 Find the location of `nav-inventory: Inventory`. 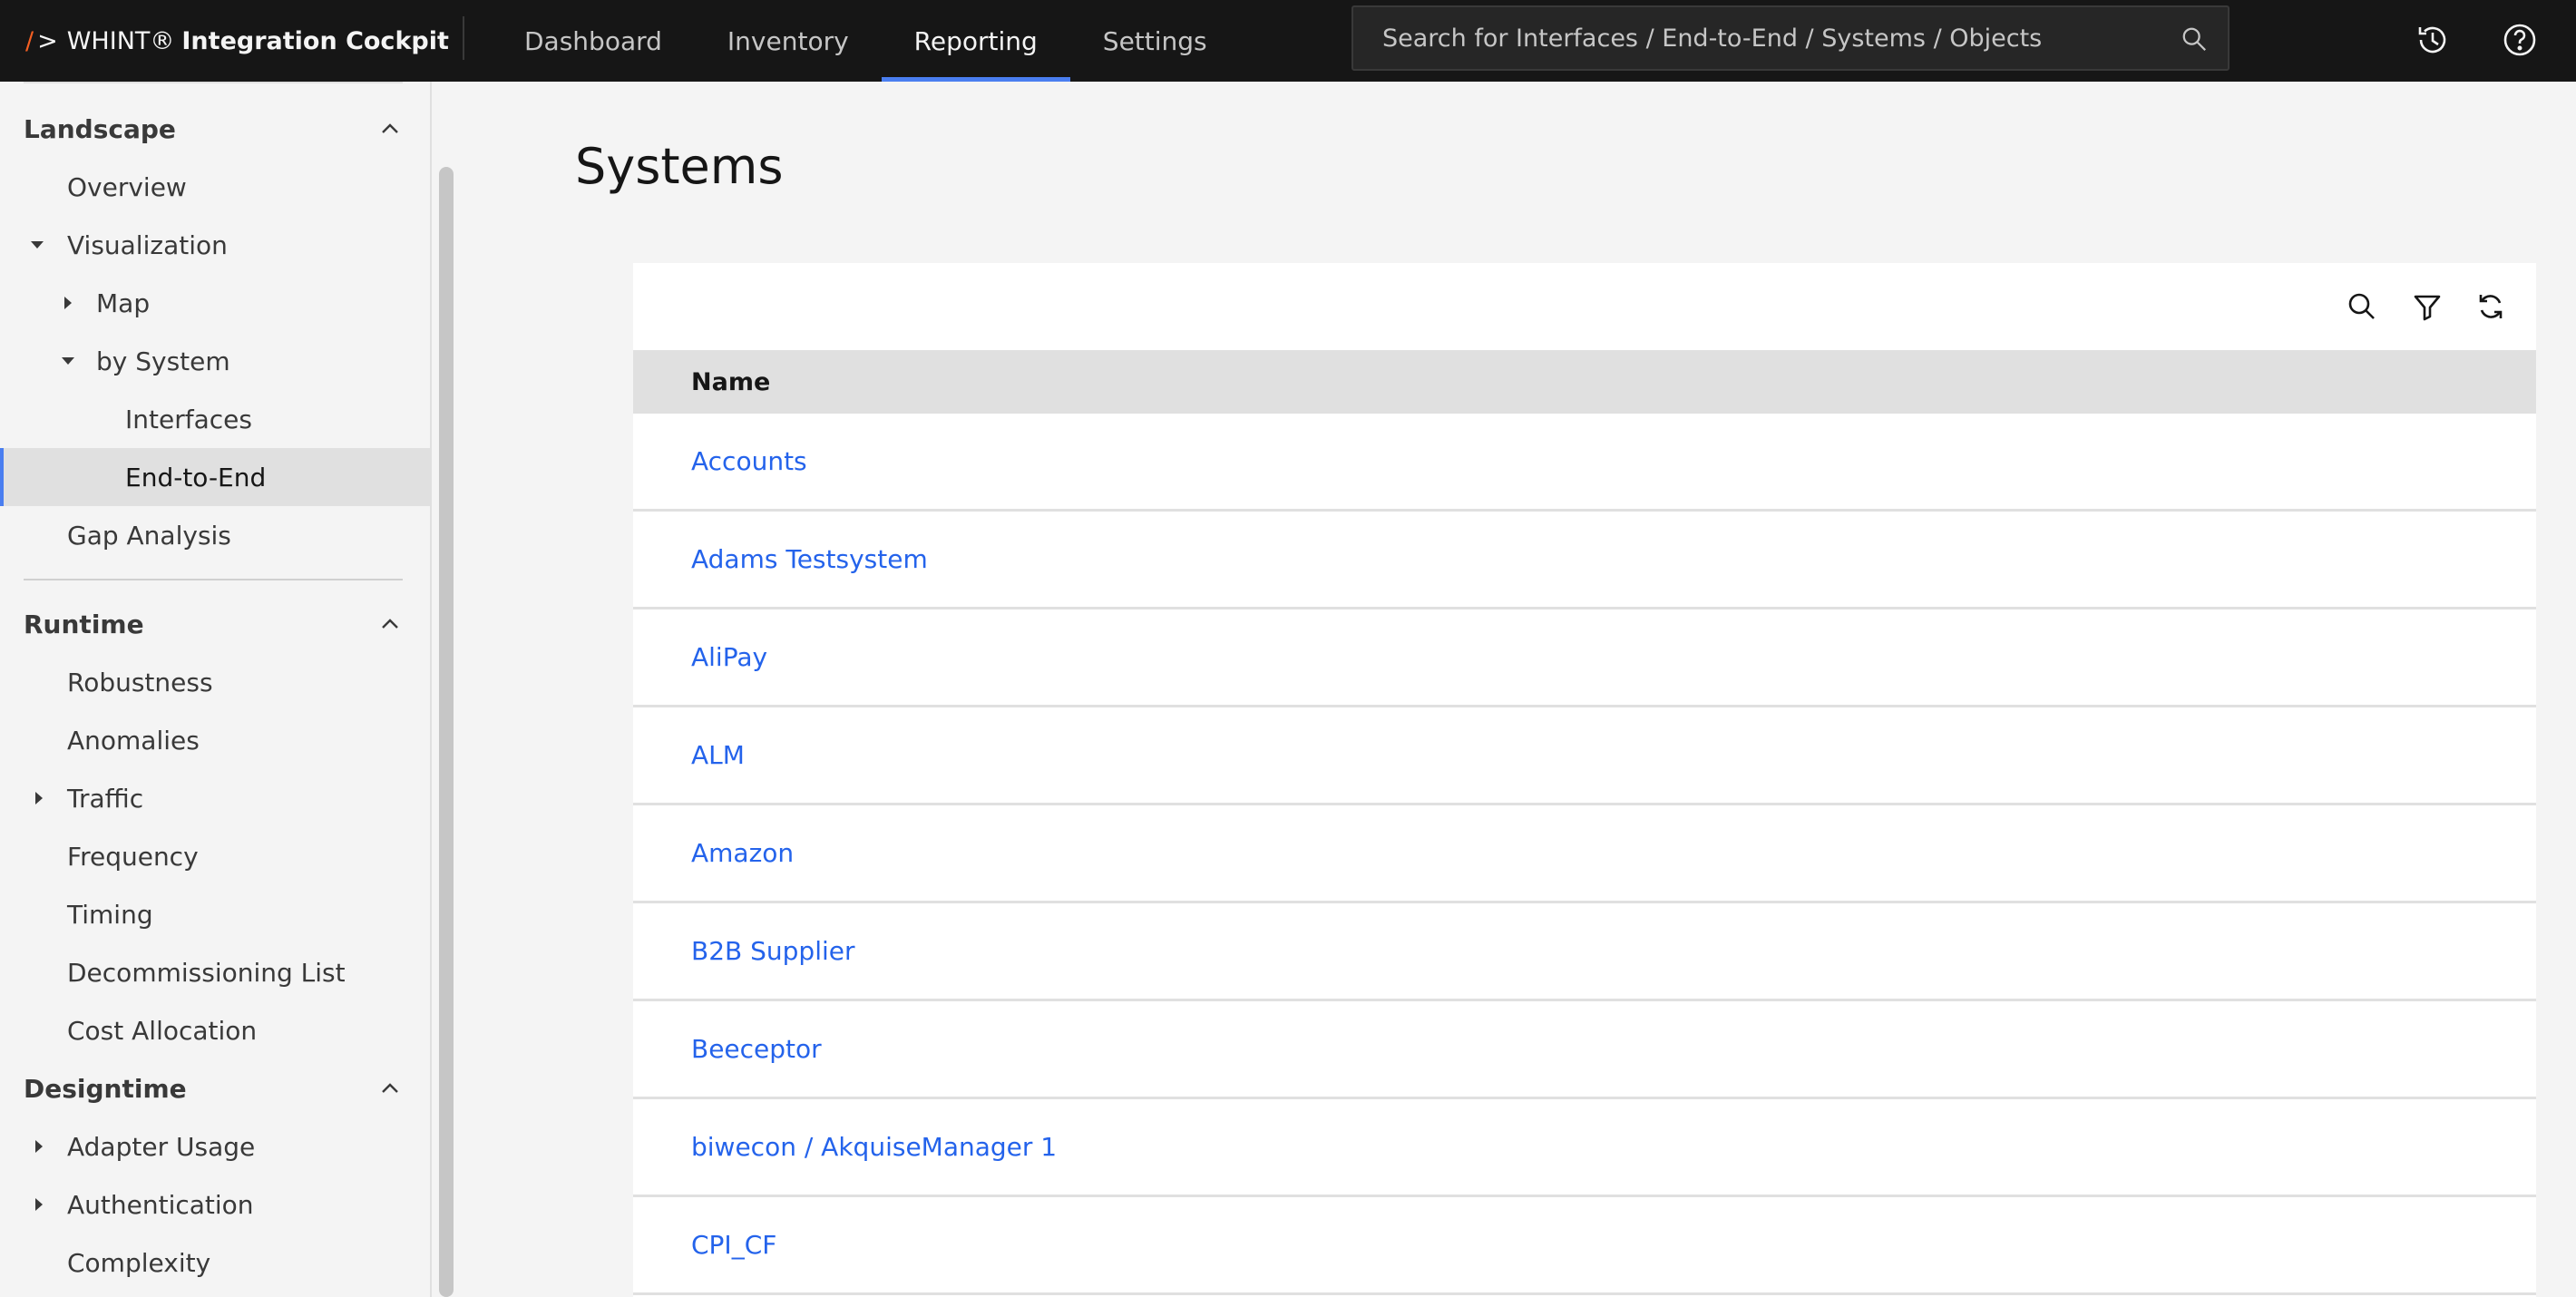

nav-inventory: Inventory is located at coordinates (788, 41).